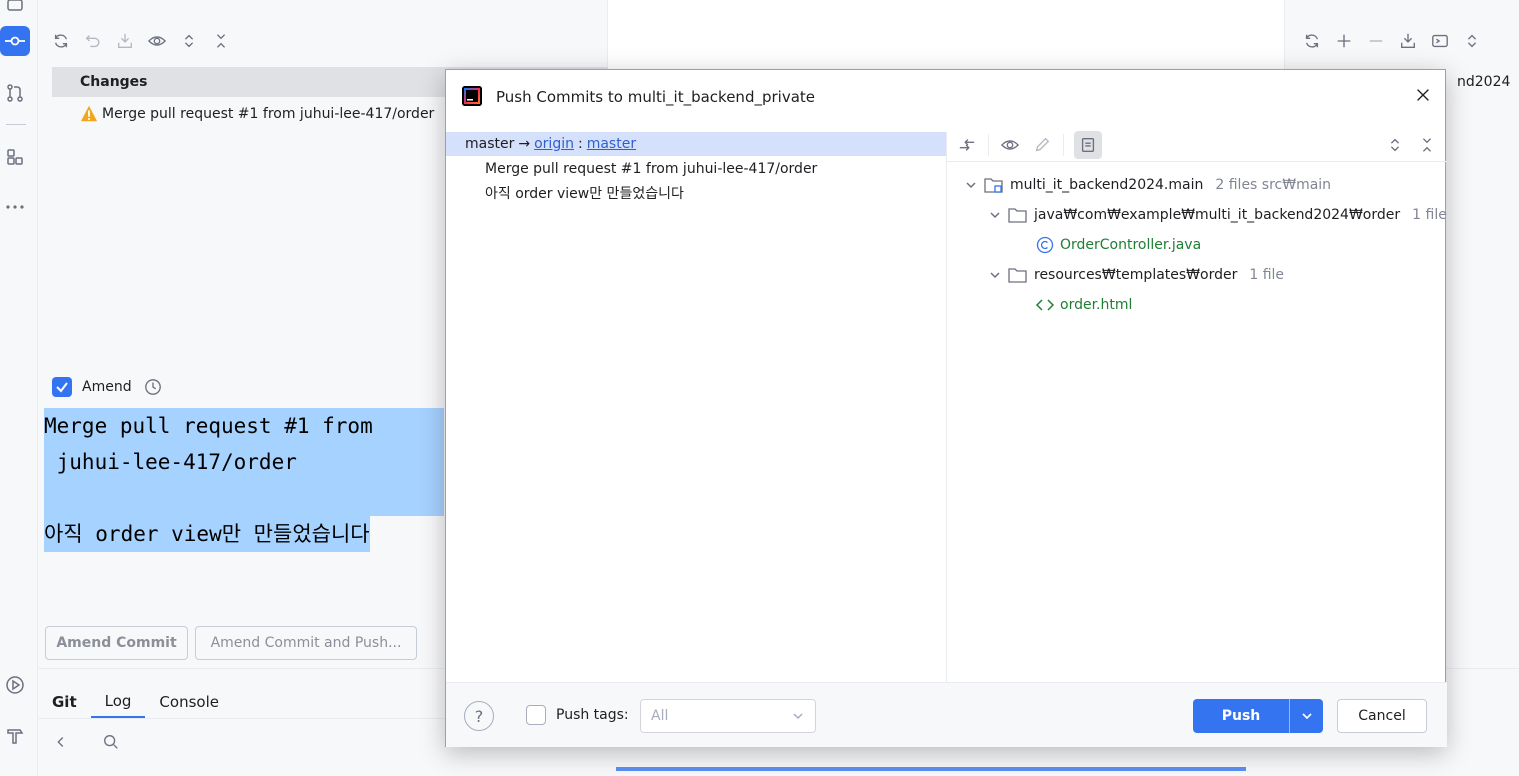 Image resolution: width=1519 pixels, height=776 pixels. Describe the element at coordinates (1344, 41) in the screenshot. I see `plus-icon` at that location.